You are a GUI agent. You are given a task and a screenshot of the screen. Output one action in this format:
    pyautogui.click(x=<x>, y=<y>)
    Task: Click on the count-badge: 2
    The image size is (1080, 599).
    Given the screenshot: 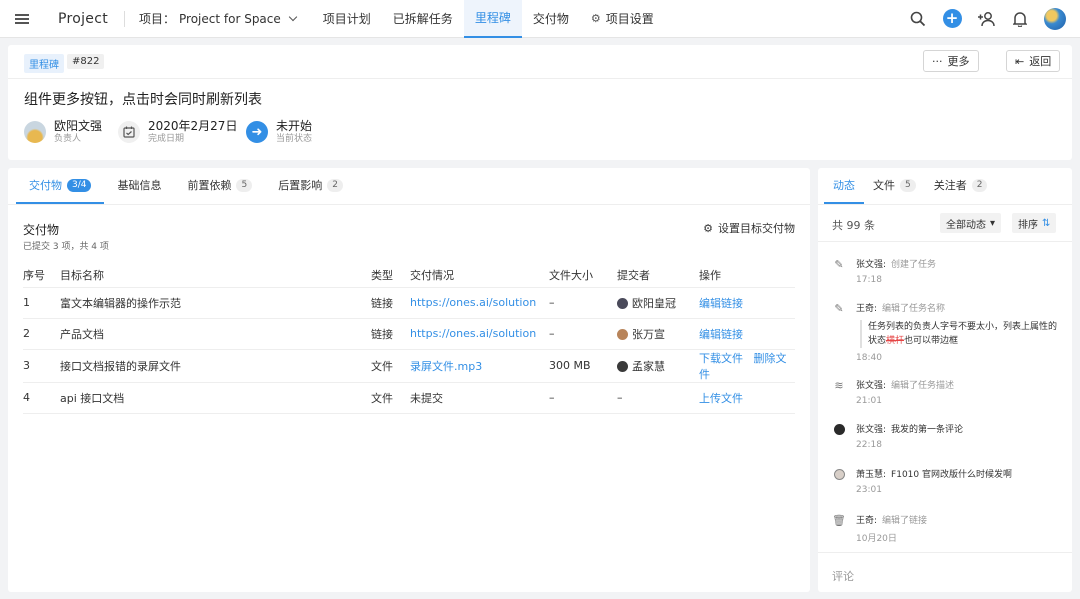 What is the action you would take?
    pyautogui.click(x=979, y=185)
    